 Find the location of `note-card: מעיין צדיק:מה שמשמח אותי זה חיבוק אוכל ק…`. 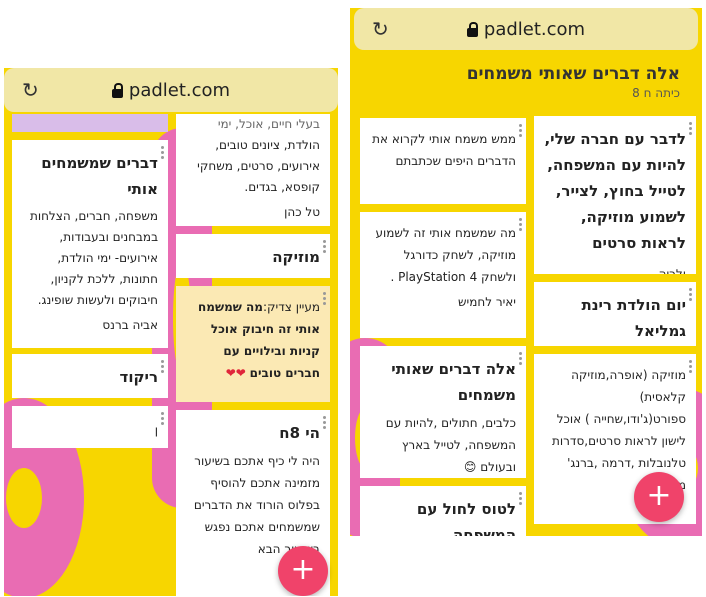

note-card: מעיין צדיק:מה שמשמח אותי זה חיבוק אוכל ק… is located at coordinates (253, 344).